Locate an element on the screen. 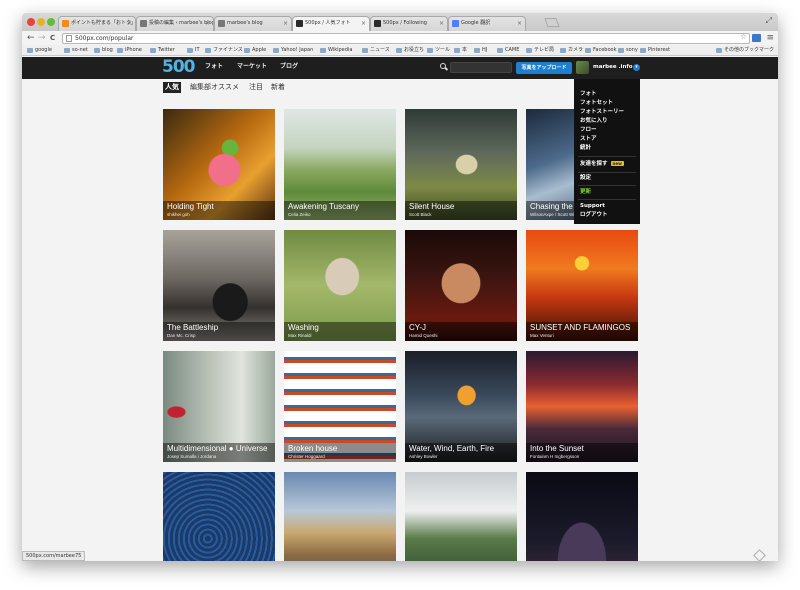 This screenshot has height=590, width=800. address-bar: 500px.com/popular is located at coordinates (406, 38).